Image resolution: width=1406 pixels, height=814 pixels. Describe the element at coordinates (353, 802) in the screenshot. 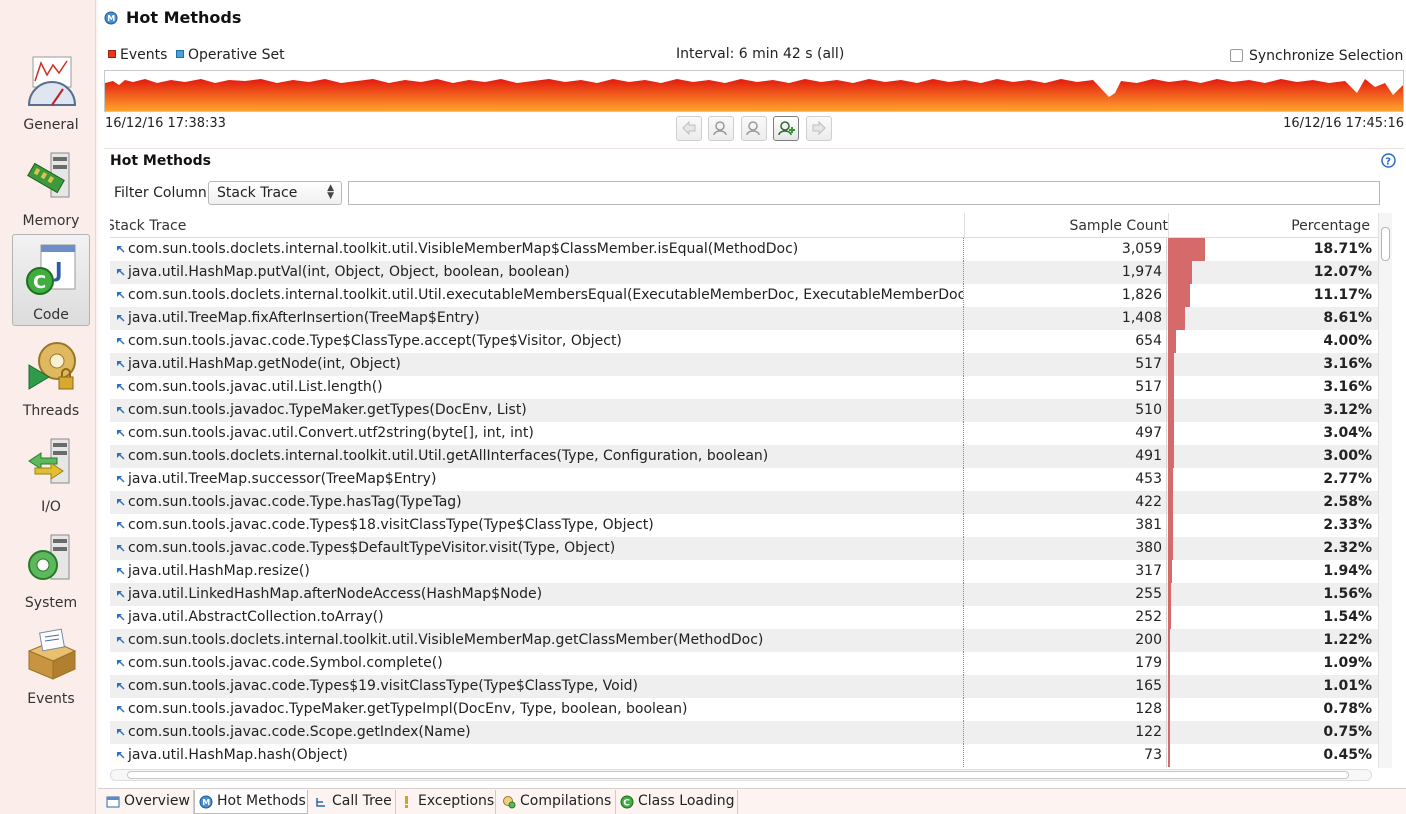

I see `tab-call-tree: Call Tree` at that location.